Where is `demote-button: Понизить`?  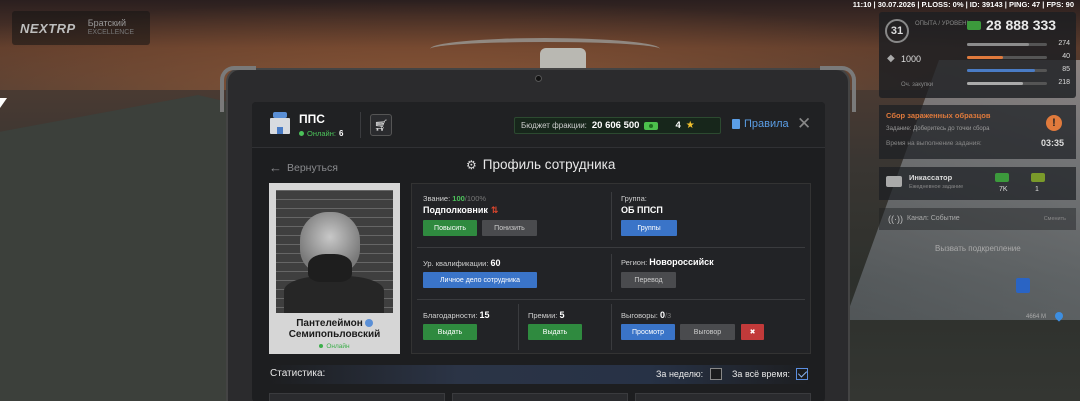 demote-button: Понизить is located at coordinates (509, 228).